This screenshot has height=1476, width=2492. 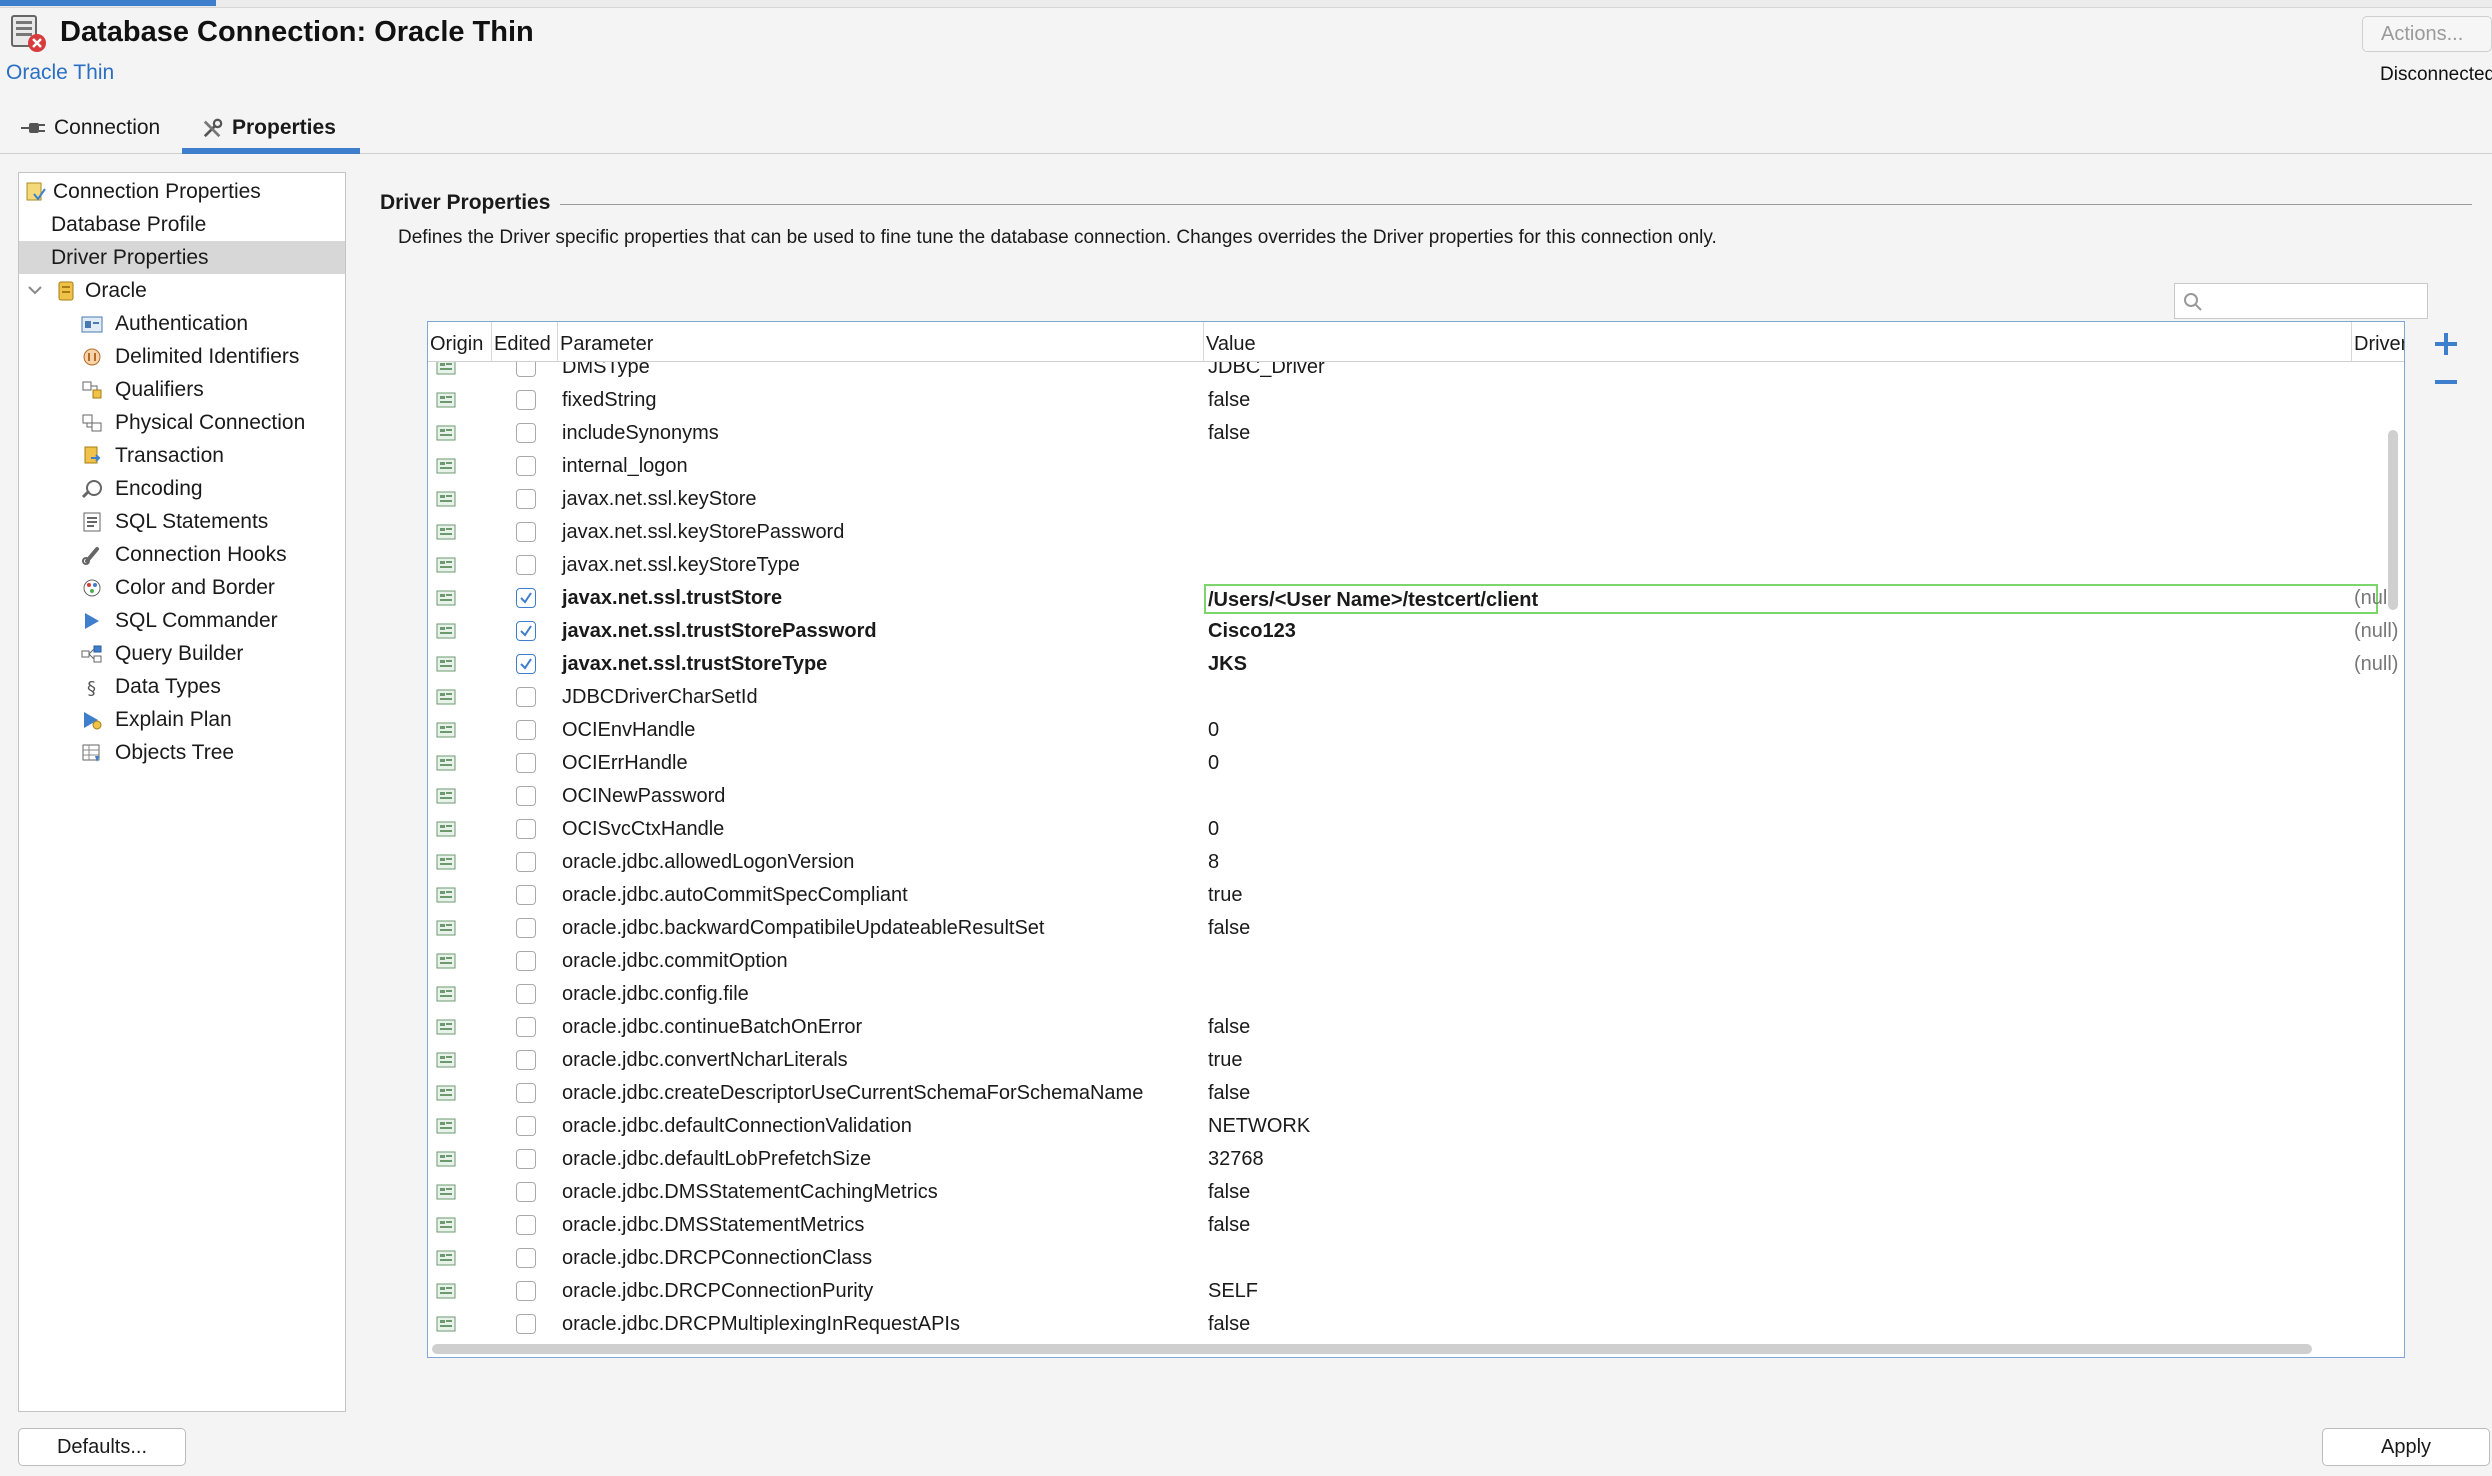 I want to click on table-row: DMSType JDBC_Driver, so click(x=1416, y=373).